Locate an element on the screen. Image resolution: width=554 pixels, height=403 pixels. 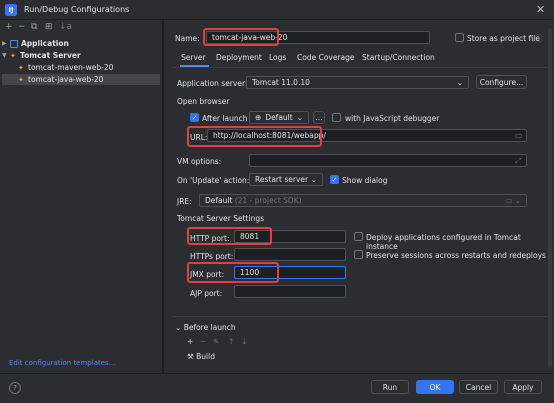
expand-icon: ⤢ is located at coordinates (518, 161).